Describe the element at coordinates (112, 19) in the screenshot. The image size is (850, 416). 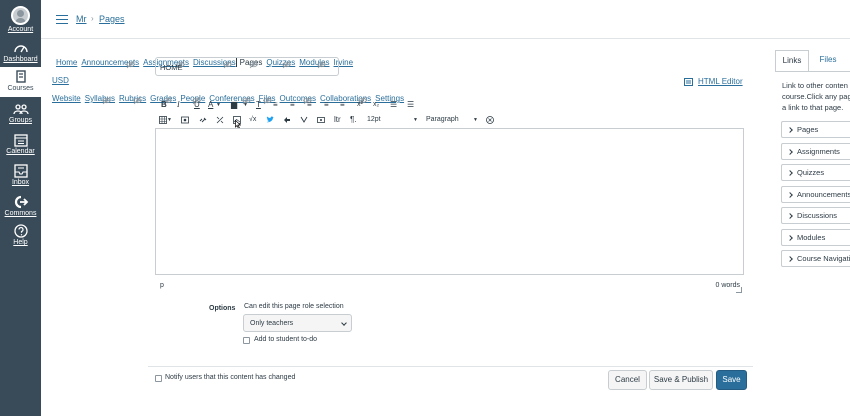
I see `breadcrumb-pages: Pages` at that location.